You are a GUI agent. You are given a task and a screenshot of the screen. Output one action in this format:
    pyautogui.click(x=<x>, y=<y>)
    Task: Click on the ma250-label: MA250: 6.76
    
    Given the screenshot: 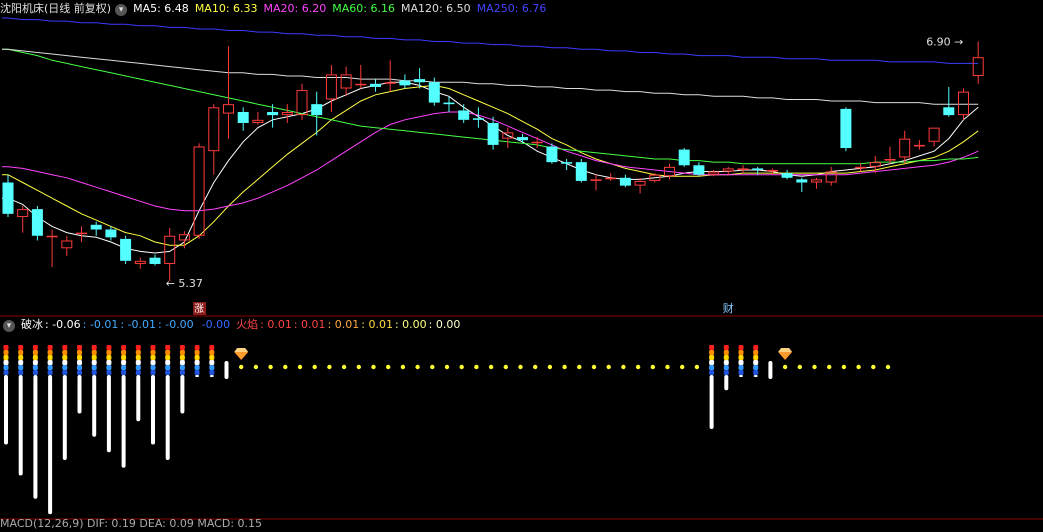 What is the action you would take?
    pyautogui.click(x=511, y=8)
    